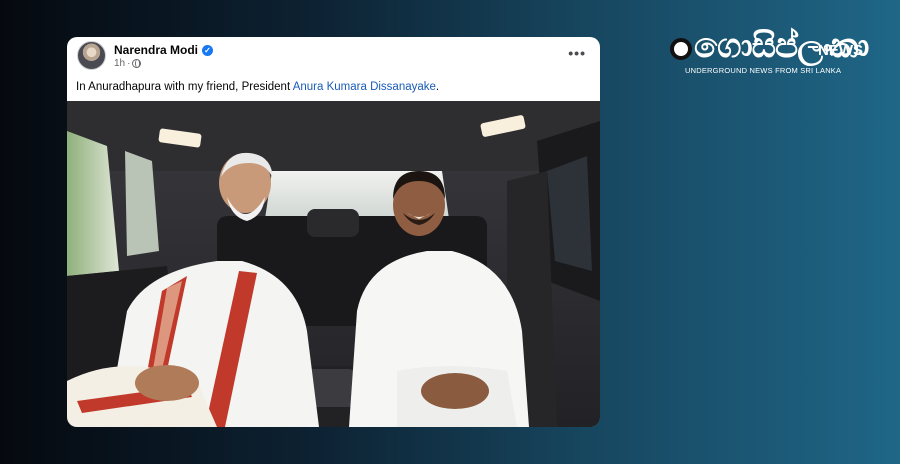 The width and height of the screenshot is (900, 464). Describe the element at coordinates (437, 87) in the screenshot. I see `post-text-suffix: .` at that location.